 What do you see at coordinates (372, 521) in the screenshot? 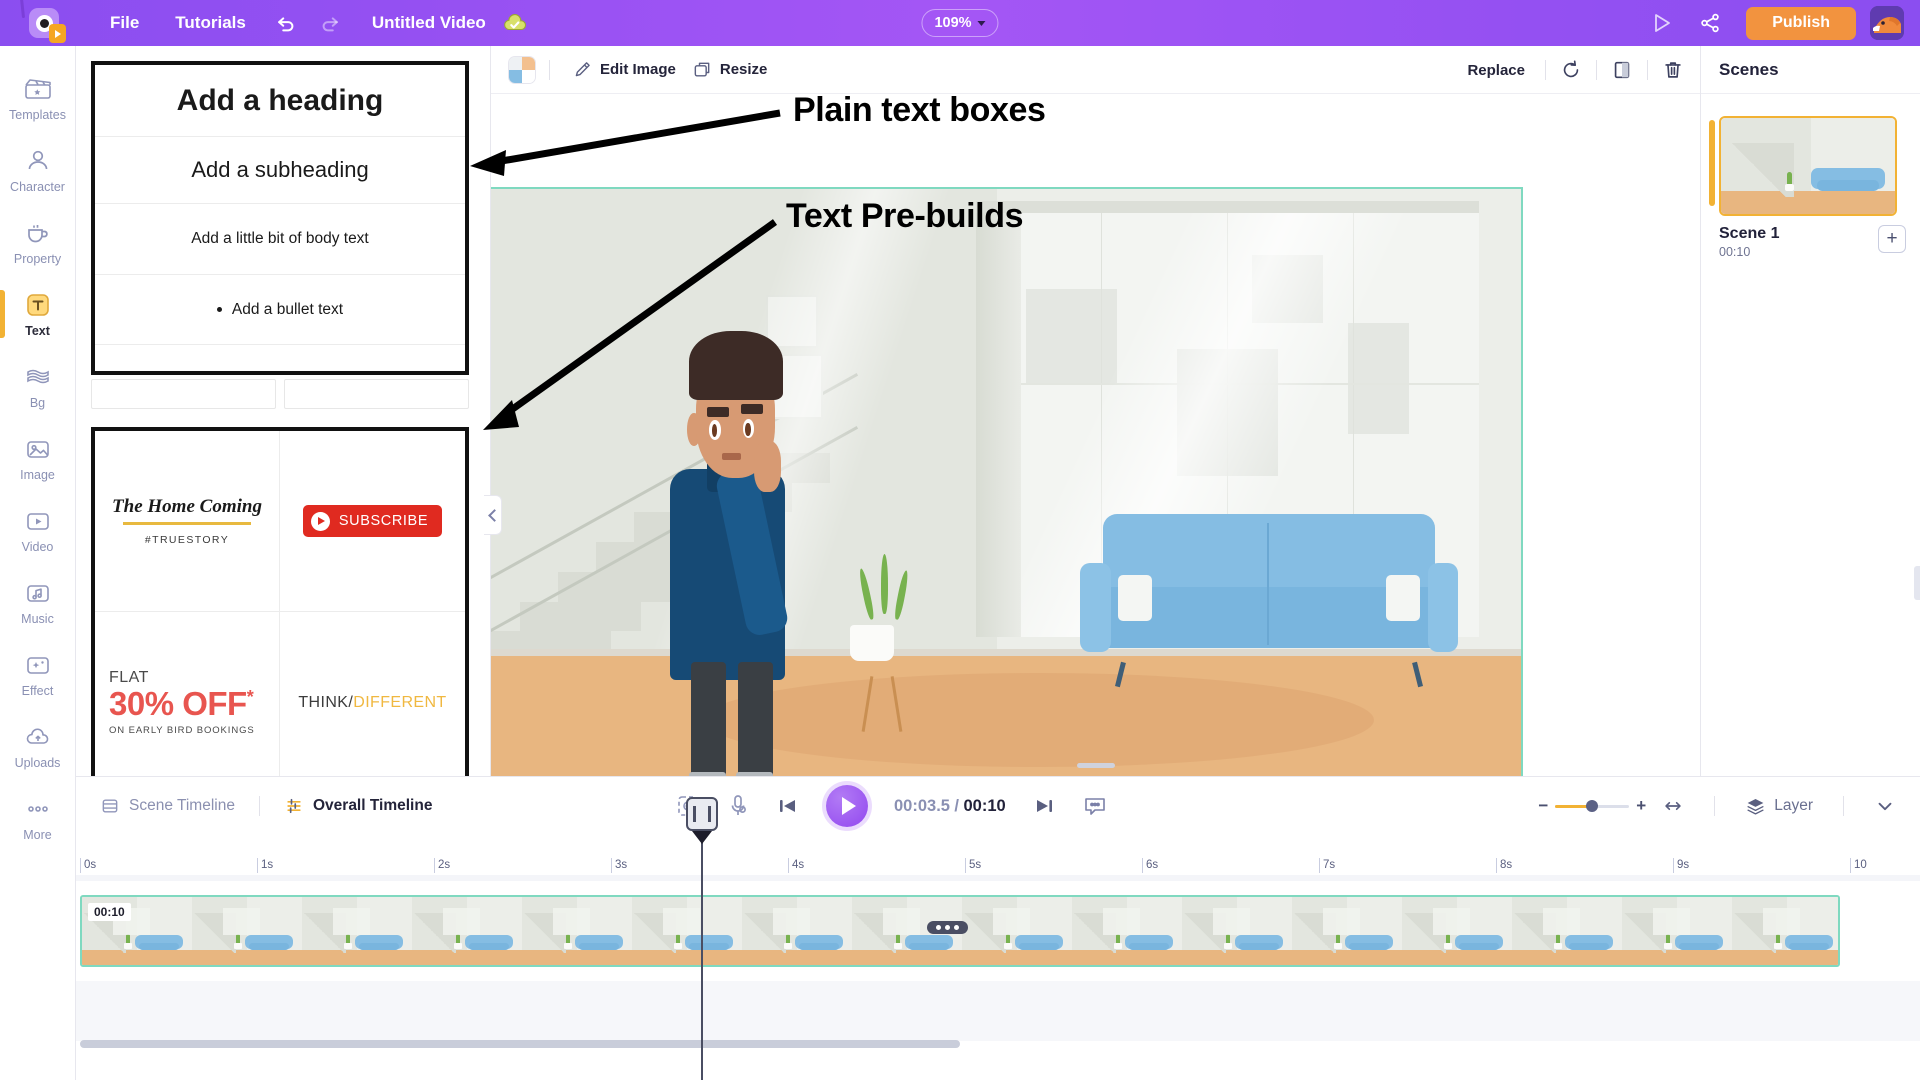
I see `prebuild-subscribe-button: SUBSCRIBE` at bounding box center [372, 521].